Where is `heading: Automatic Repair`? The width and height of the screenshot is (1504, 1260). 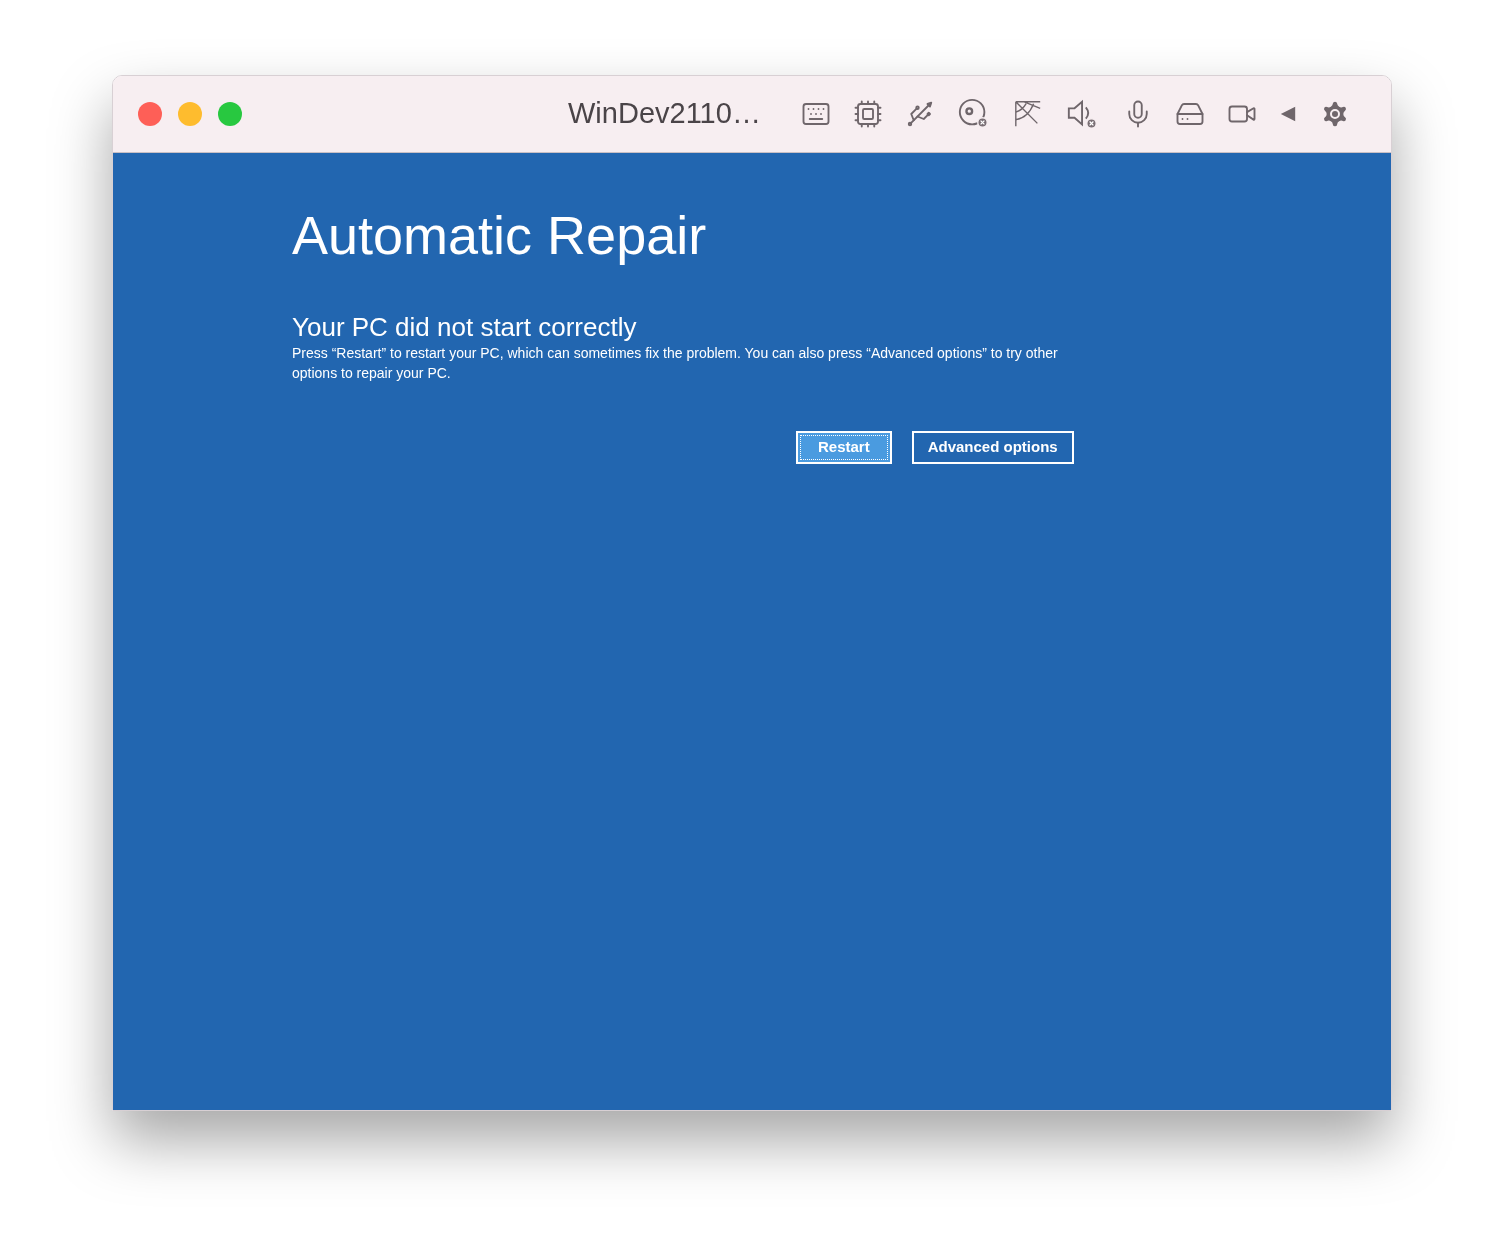 heading: Automatic Repair is located at coordinates (500, 235).